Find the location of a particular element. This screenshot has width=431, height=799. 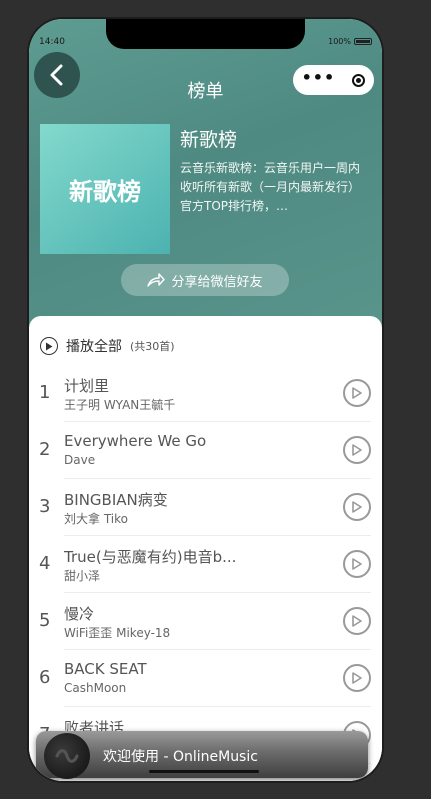

song-number: 4 is located at coordinates (45, 563).